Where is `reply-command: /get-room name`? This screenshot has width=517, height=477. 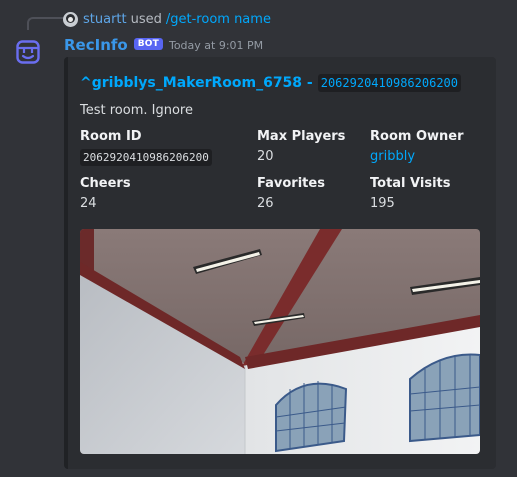
reply-command: /get-room name is located at coordinates (218, 19).